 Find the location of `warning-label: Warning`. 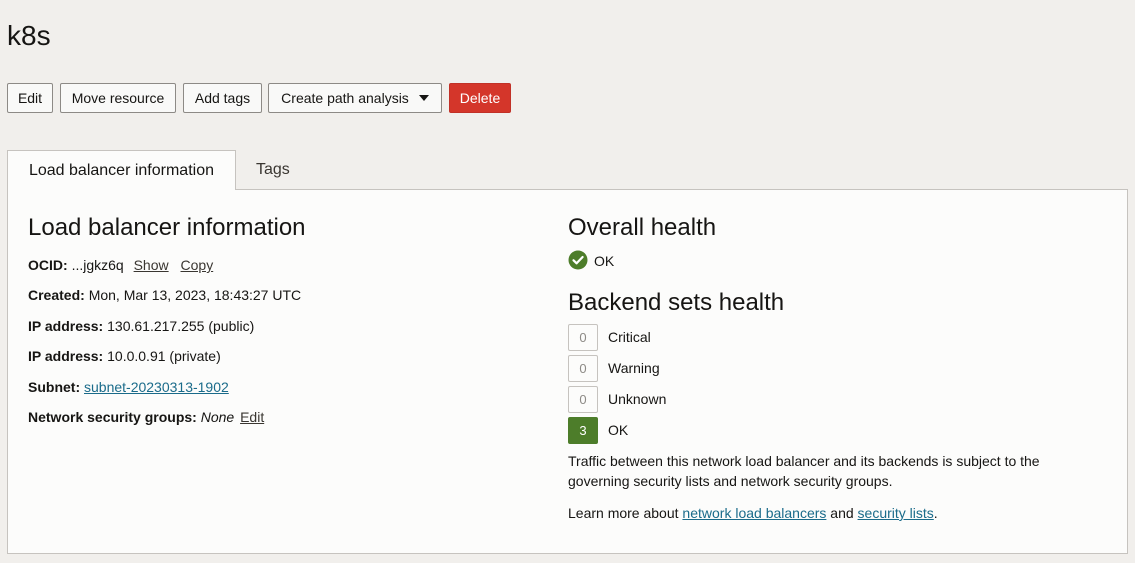

warning-label: Warning is located at coordinates (634, 368).